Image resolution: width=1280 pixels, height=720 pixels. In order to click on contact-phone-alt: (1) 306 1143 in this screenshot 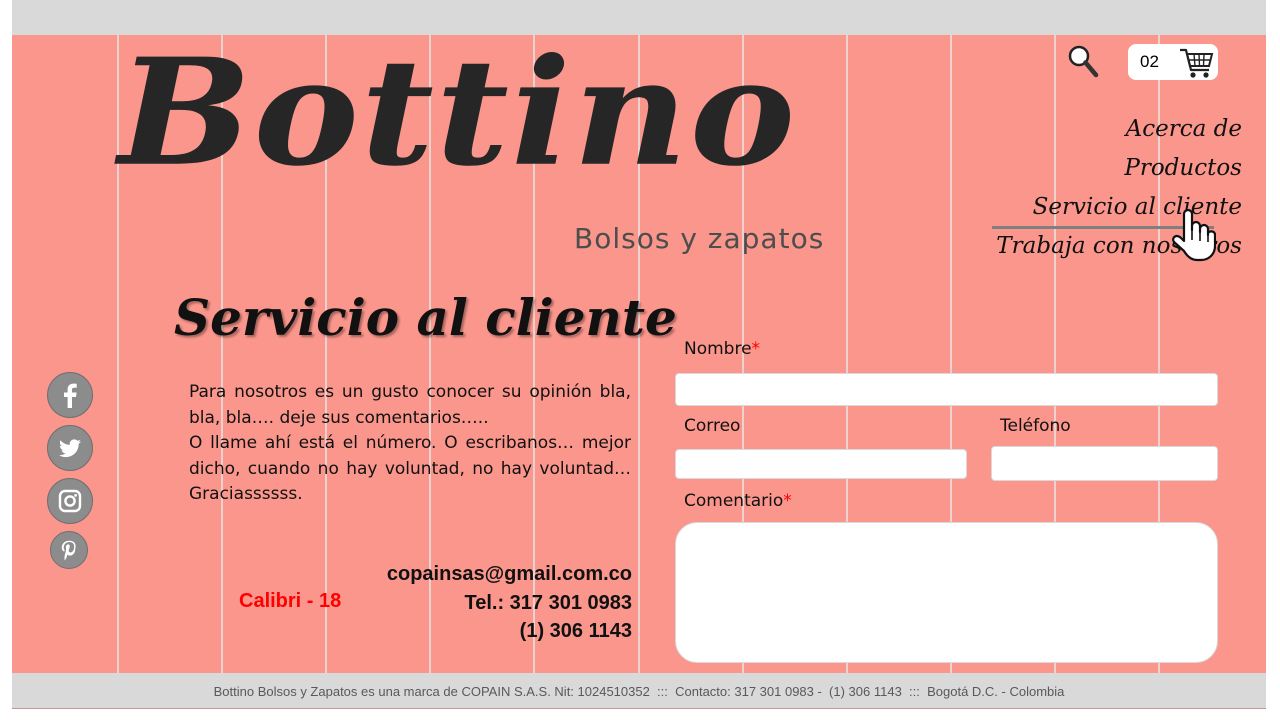, I will do `click(575, 631)`.